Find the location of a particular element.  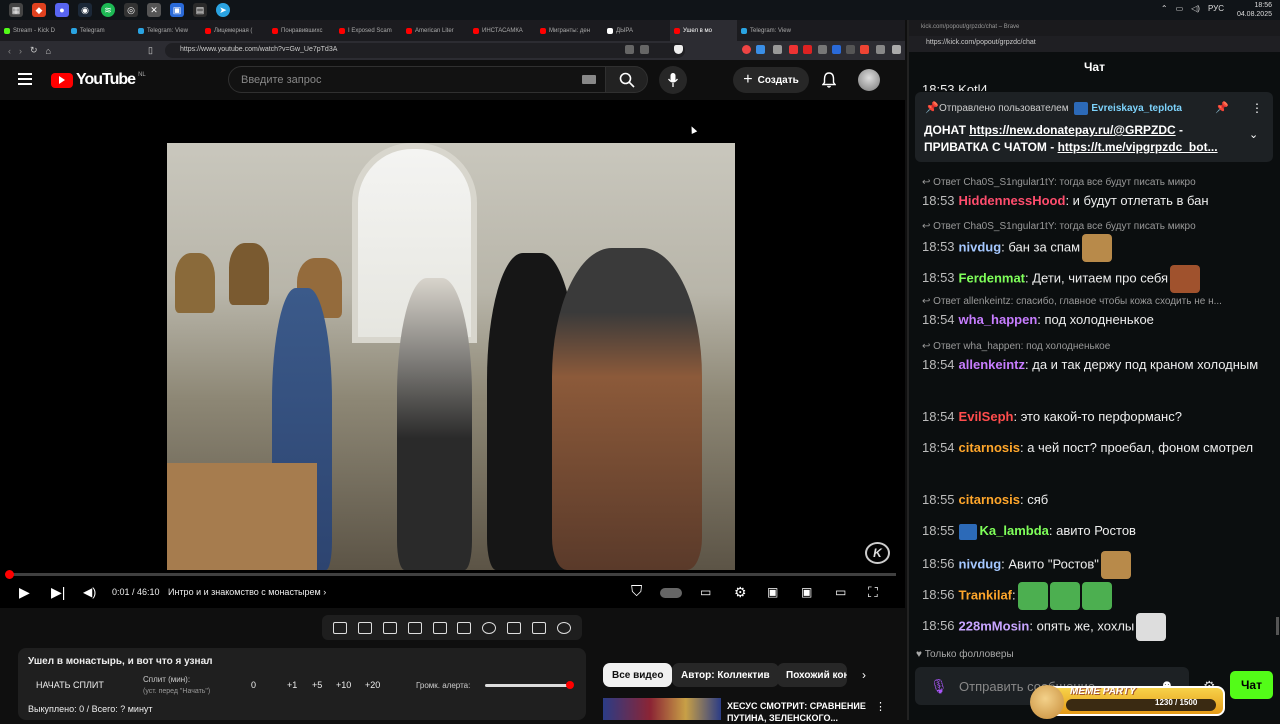

user-avatar is located at coordinates (869, 80).